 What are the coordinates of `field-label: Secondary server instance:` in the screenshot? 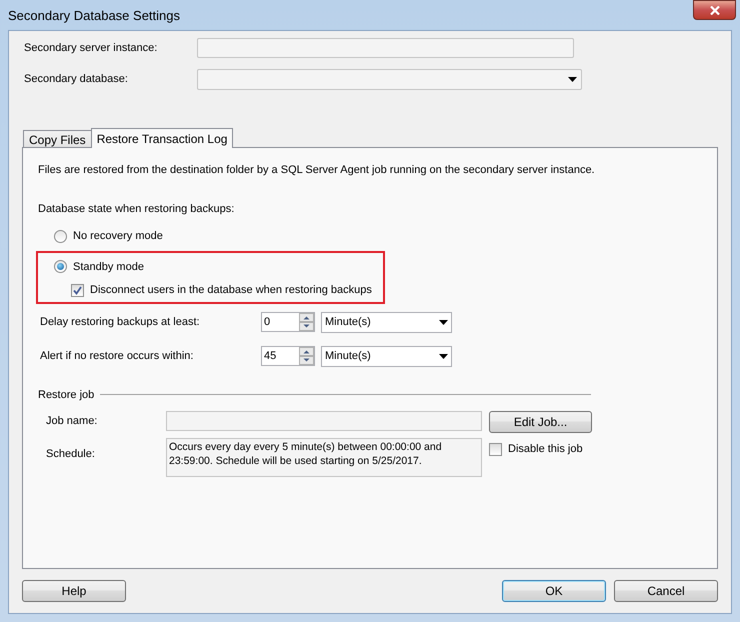 It's located at (90, 48).